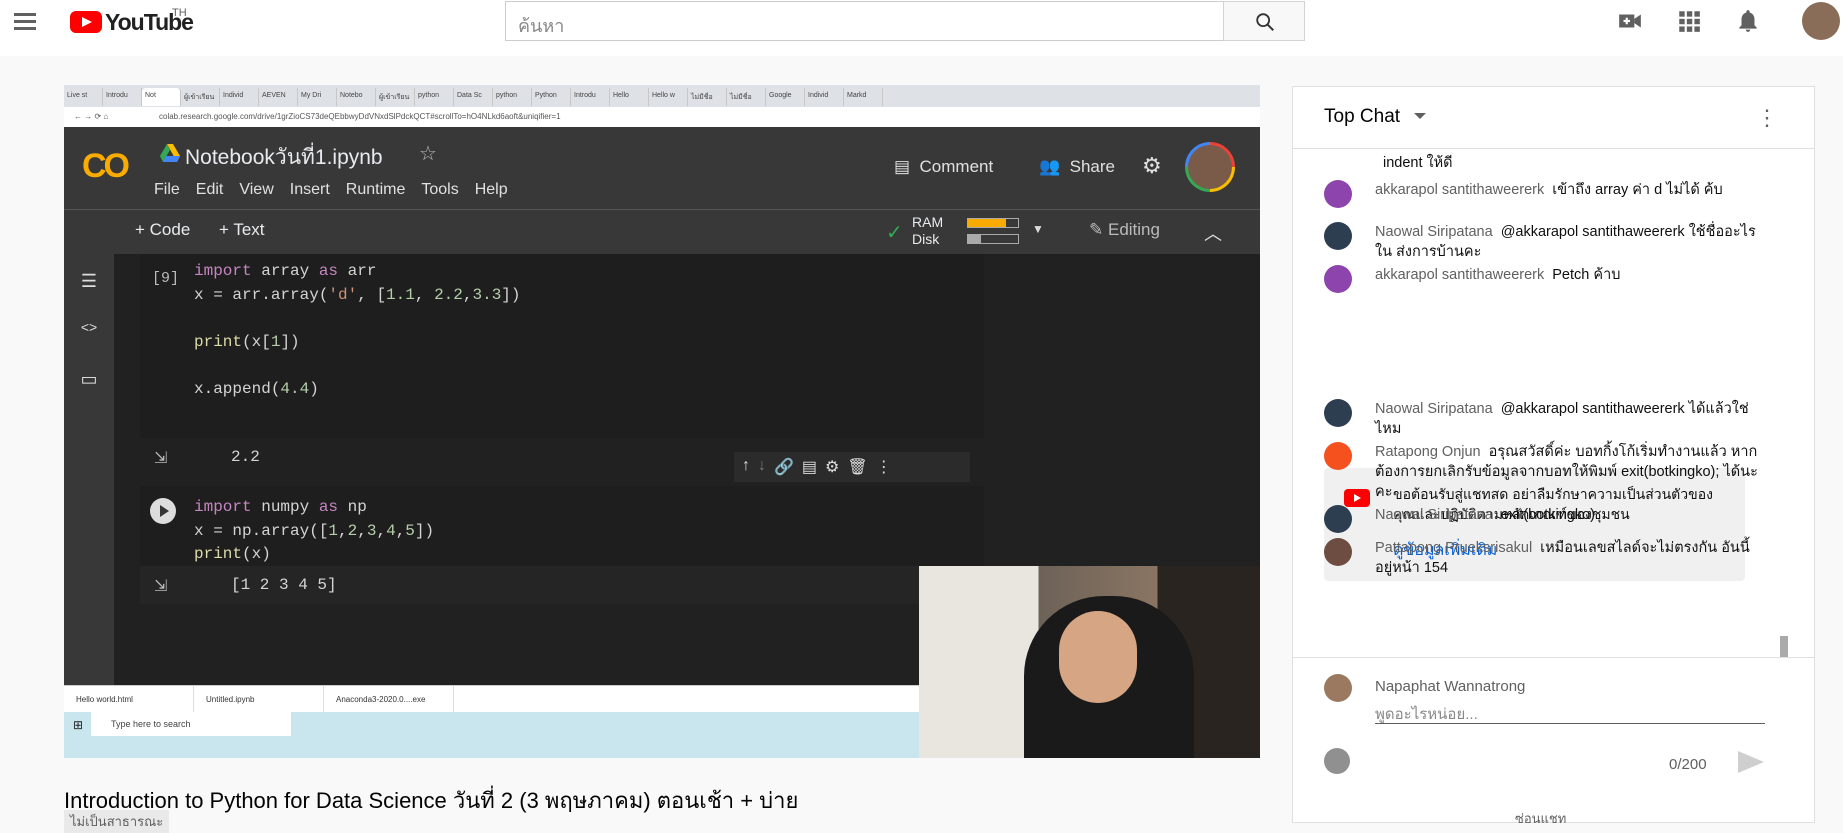 The height and width of the screenshot is (833, 1843). I want to click on comment-icon: ▤, so click(809, 467).